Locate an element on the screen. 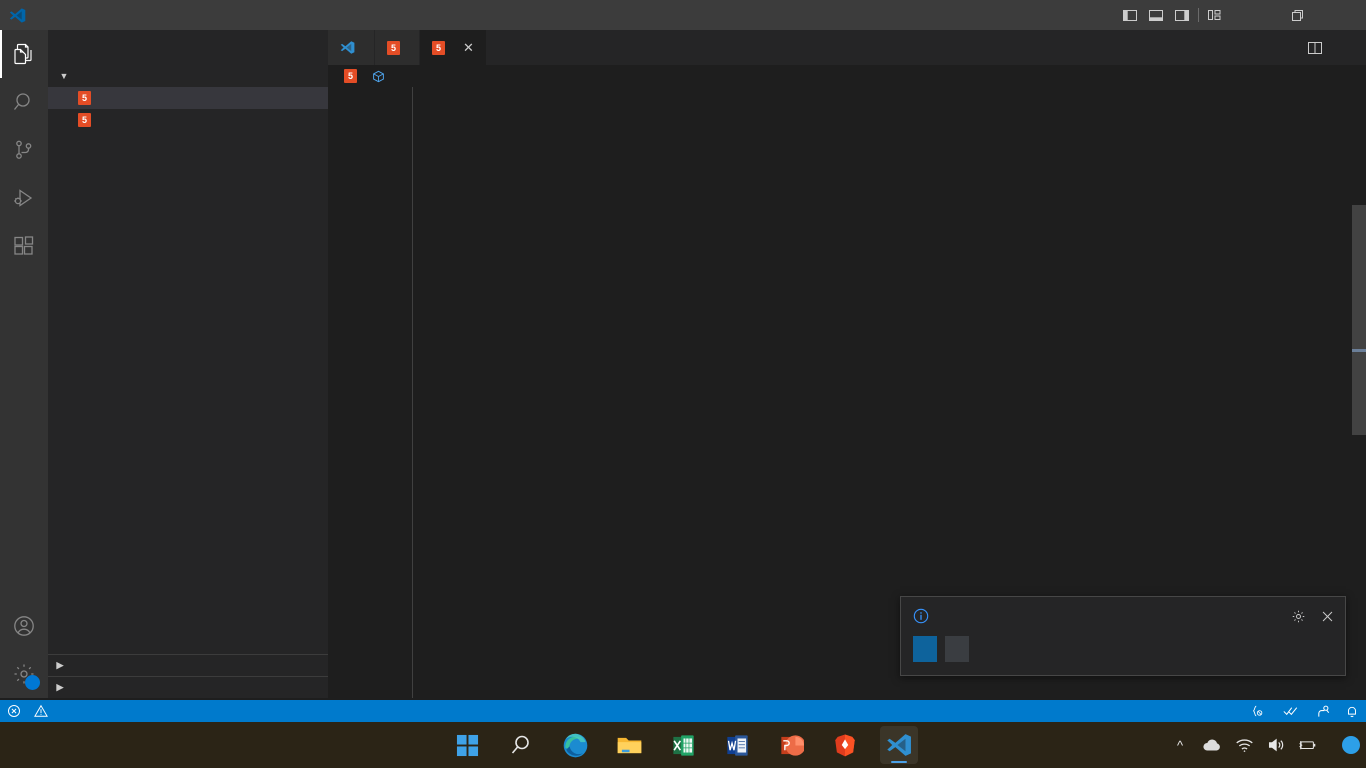 Image resolution: width=1366 pixels, height=768 pixels. taskbar-edge-icon is located at coordinates (575, 745).